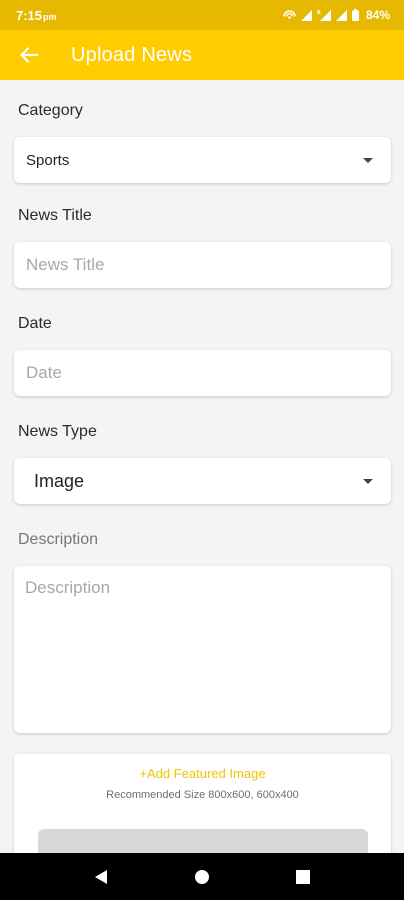 The height and width of the screenshot is (900, 404). Describe the element at coordinates (202, 265) in the screenshot. I see `news-title-input: News Title` at that location.